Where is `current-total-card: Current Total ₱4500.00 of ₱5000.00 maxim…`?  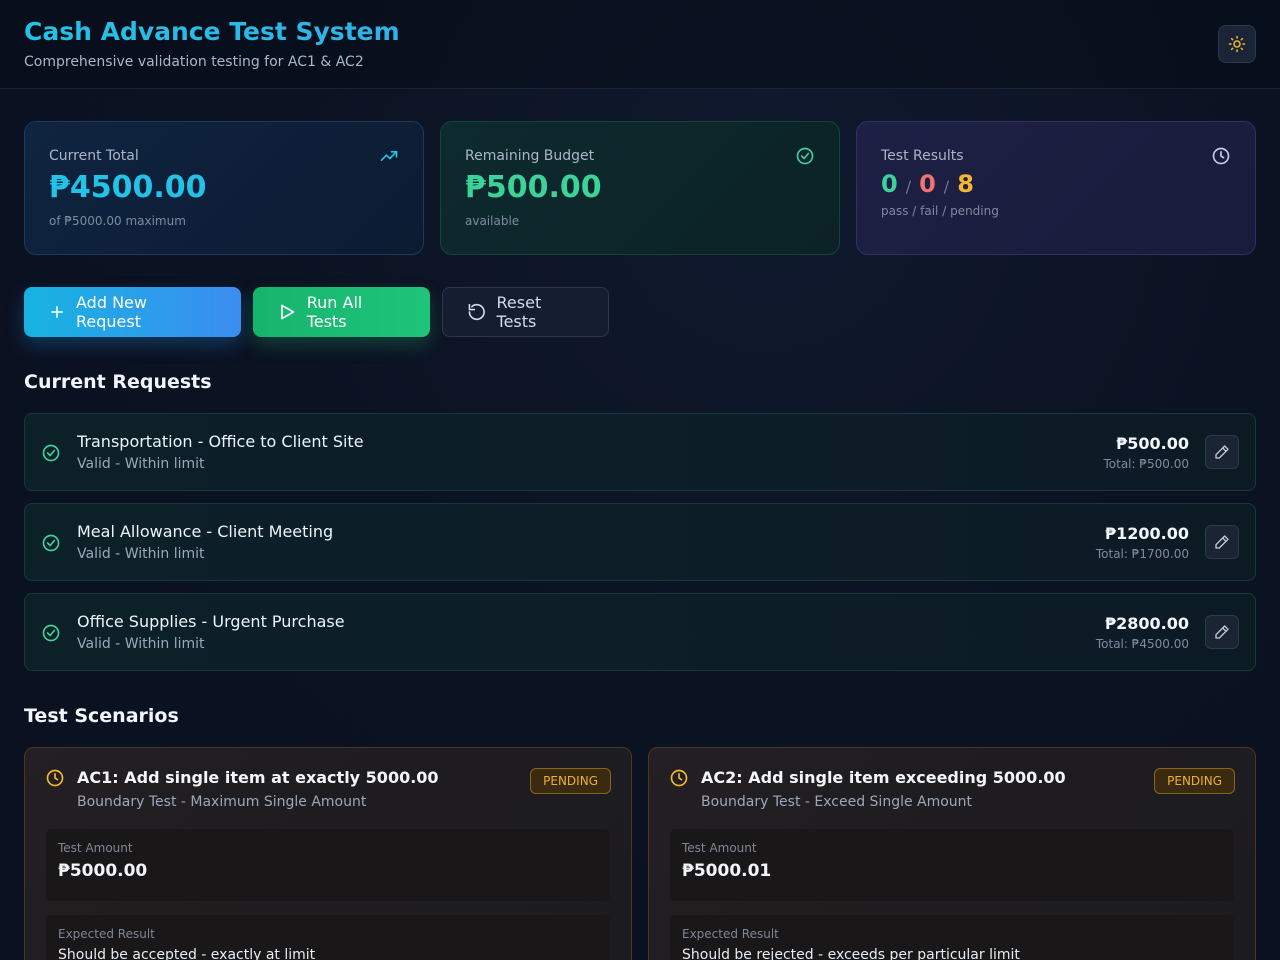
current-total-card: Current Total ₱4500.00 of ₱5000.00 maxim… is located at coordinates (224, 188).